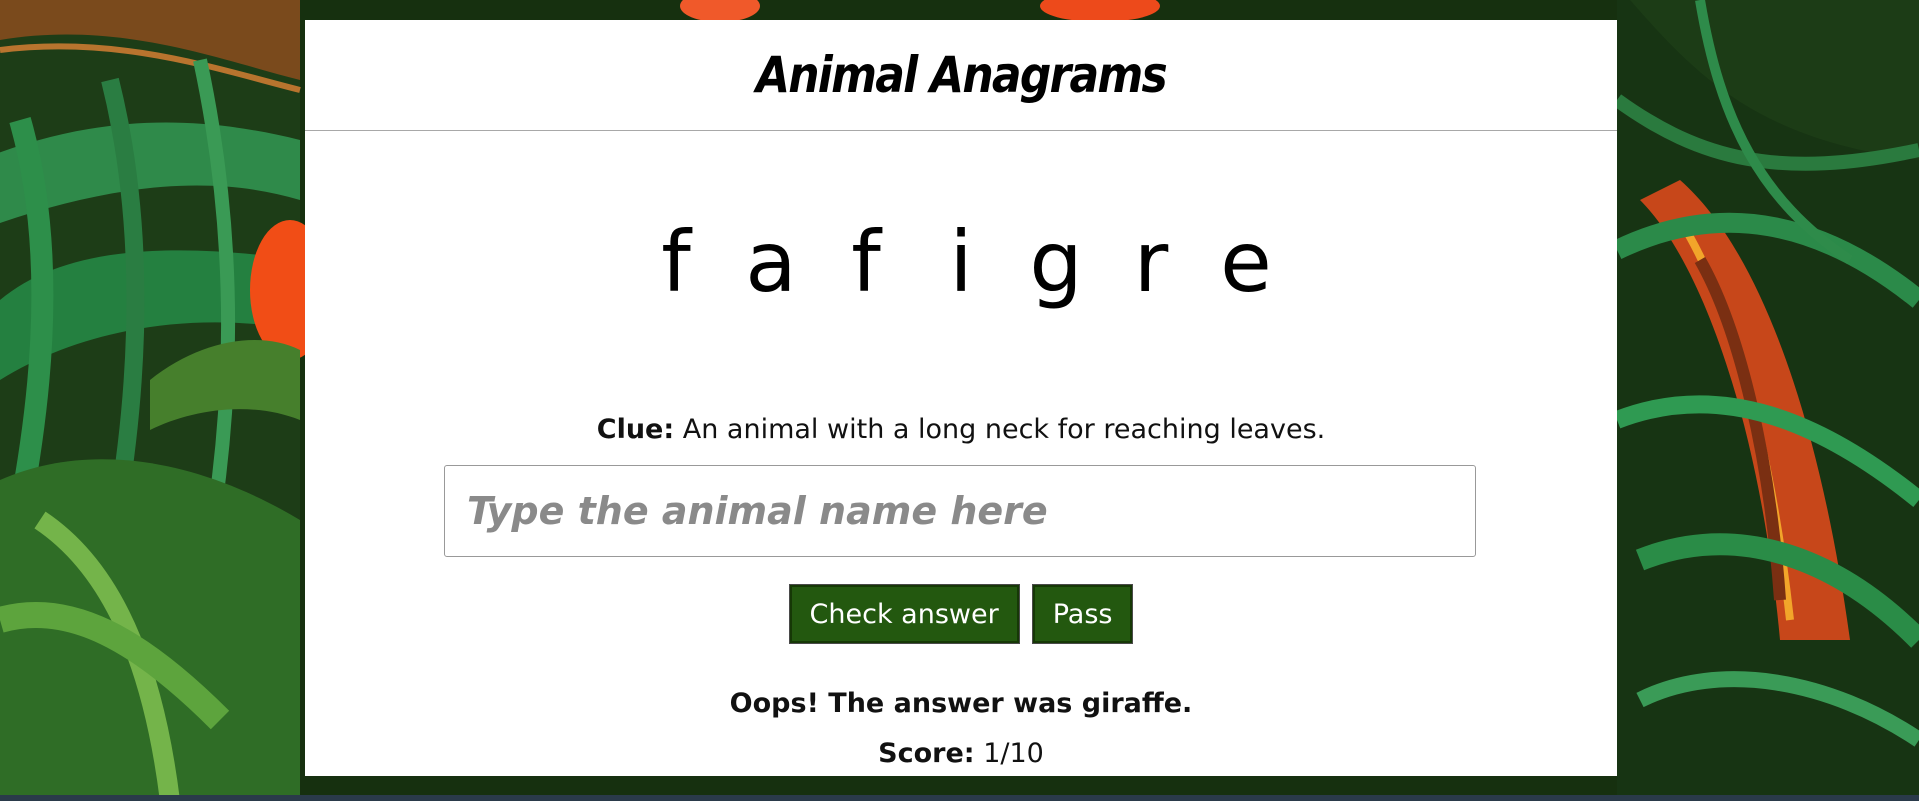 The height and width of the screenshot is (801, 1919). What do you see at coordinates (1151, 262) in the screenshot?
I see `scrambled-letter: r` at bounding box center [1151, 262].